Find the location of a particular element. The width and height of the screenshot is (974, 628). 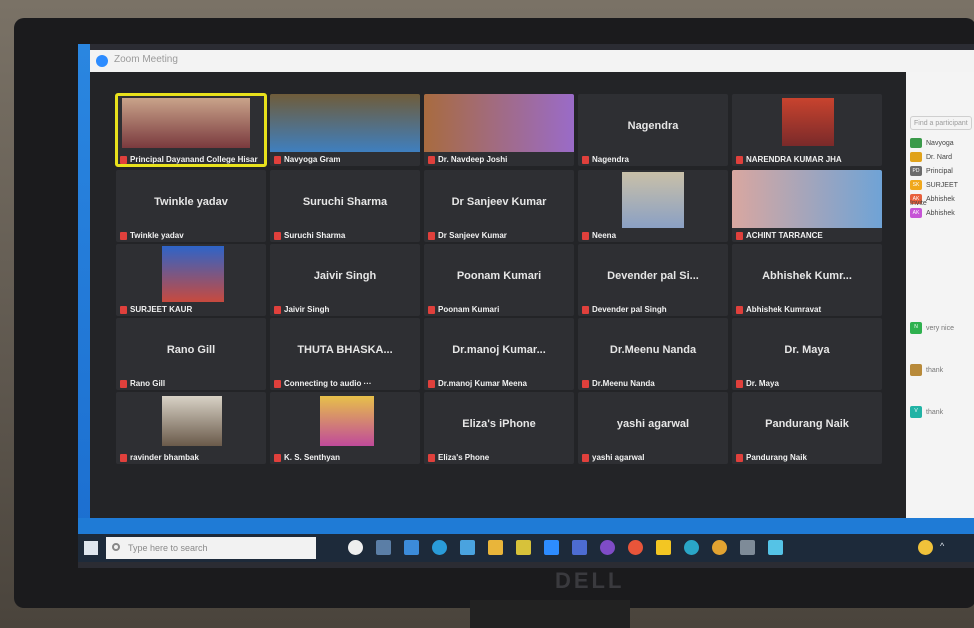

participant-tile: SURJEET KAUR is located at coordinates (191, 280).